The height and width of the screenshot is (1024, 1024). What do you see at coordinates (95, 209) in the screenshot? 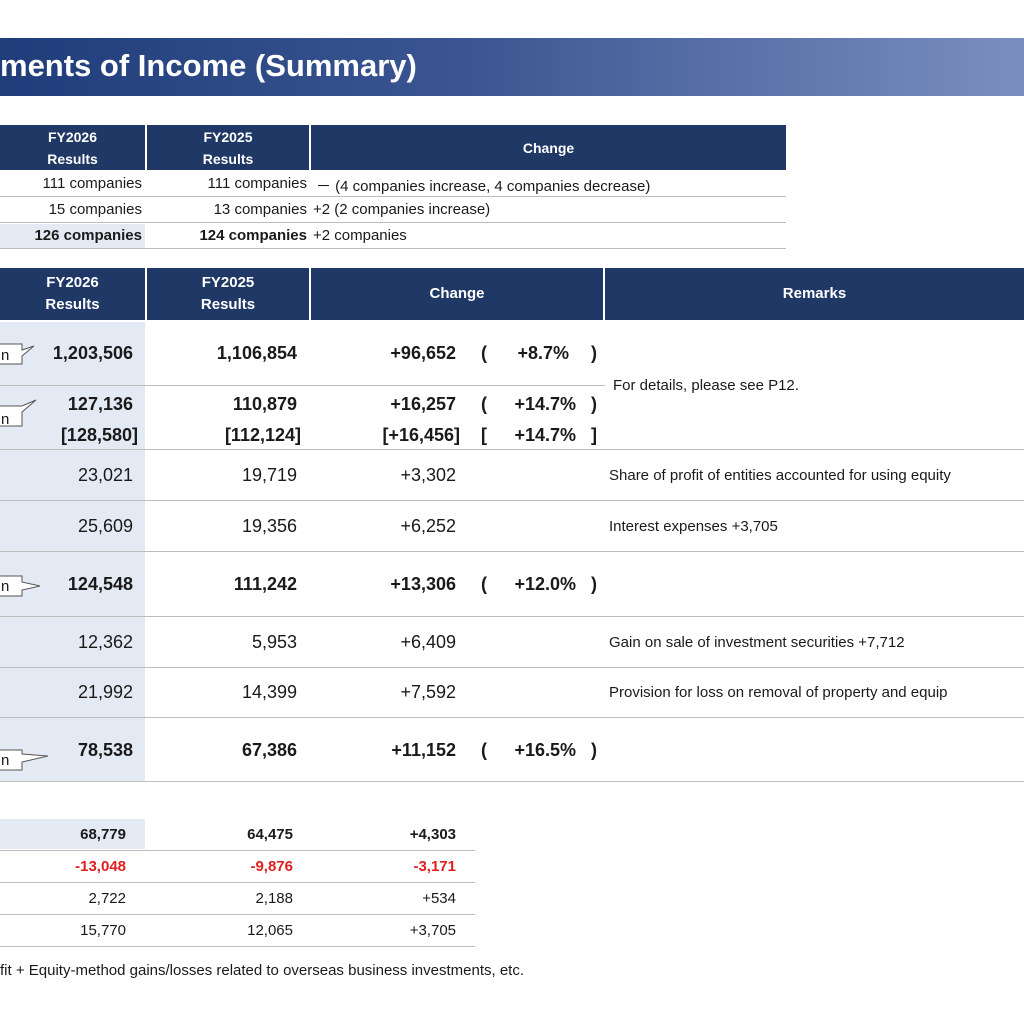
I see `companies-fy2026-cell: 15 companies` at bounding box center [95, 209].